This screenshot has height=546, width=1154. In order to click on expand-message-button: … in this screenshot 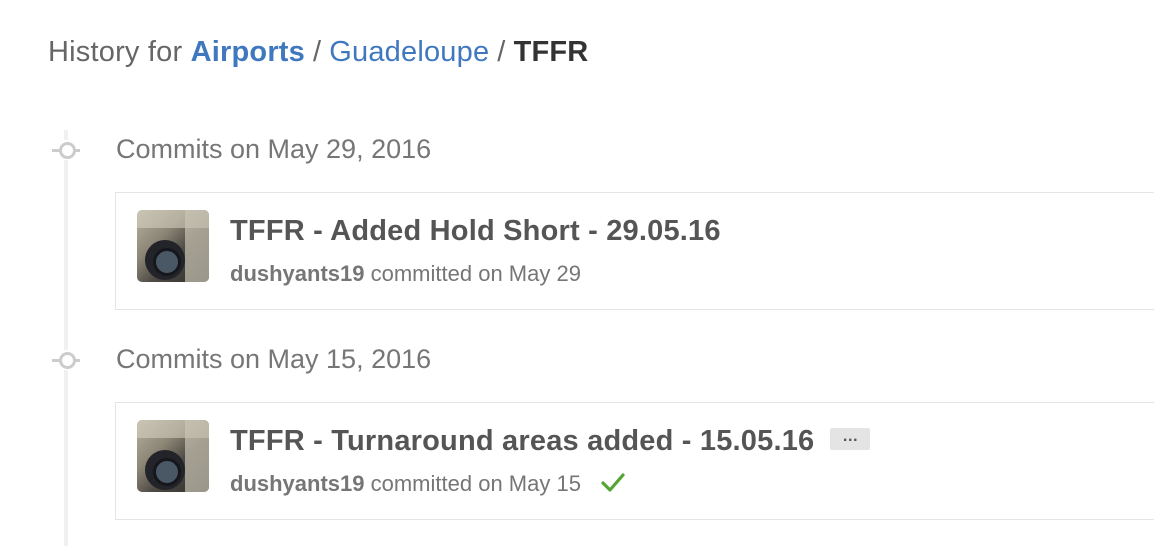, I will do `click(850, 439)`.